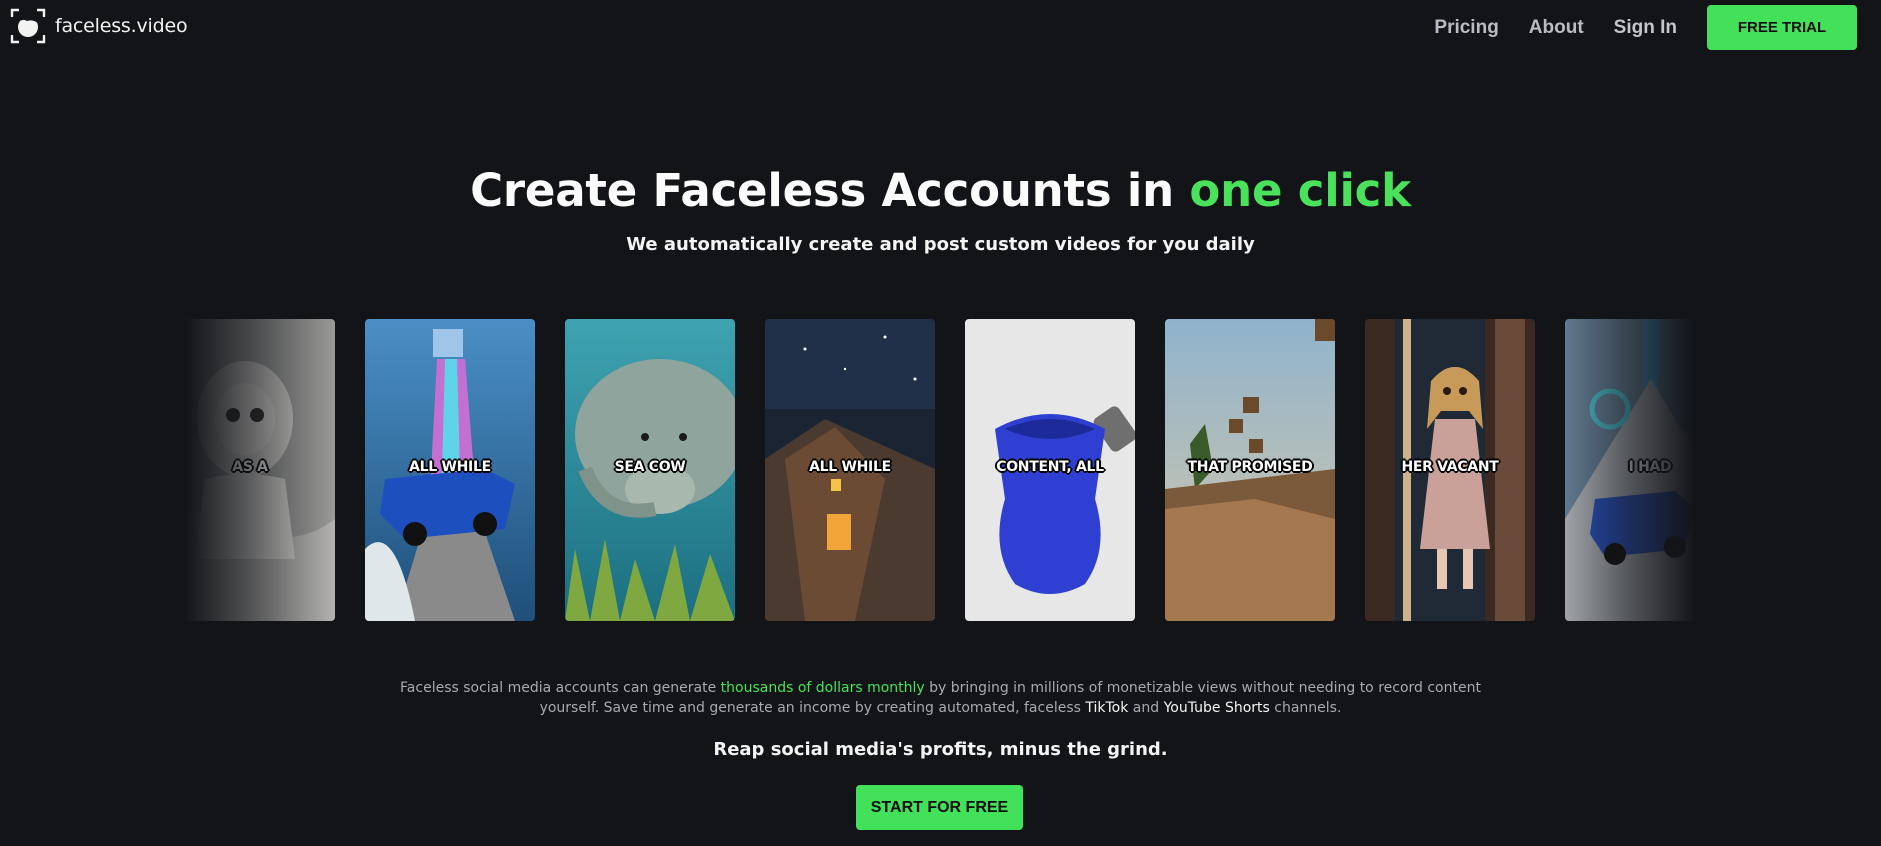  I want to click on video-card: THAT PROMISED, so click(1250, 470).